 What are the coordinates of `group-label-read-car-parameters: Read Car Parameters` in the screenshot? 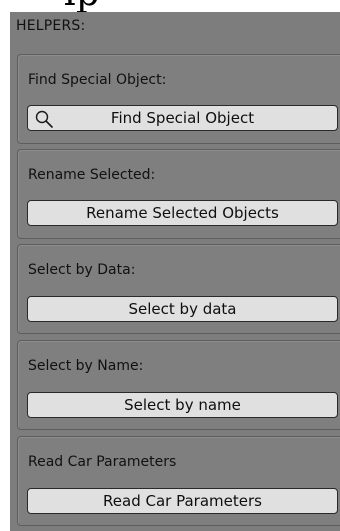 It's located at (102, 462).